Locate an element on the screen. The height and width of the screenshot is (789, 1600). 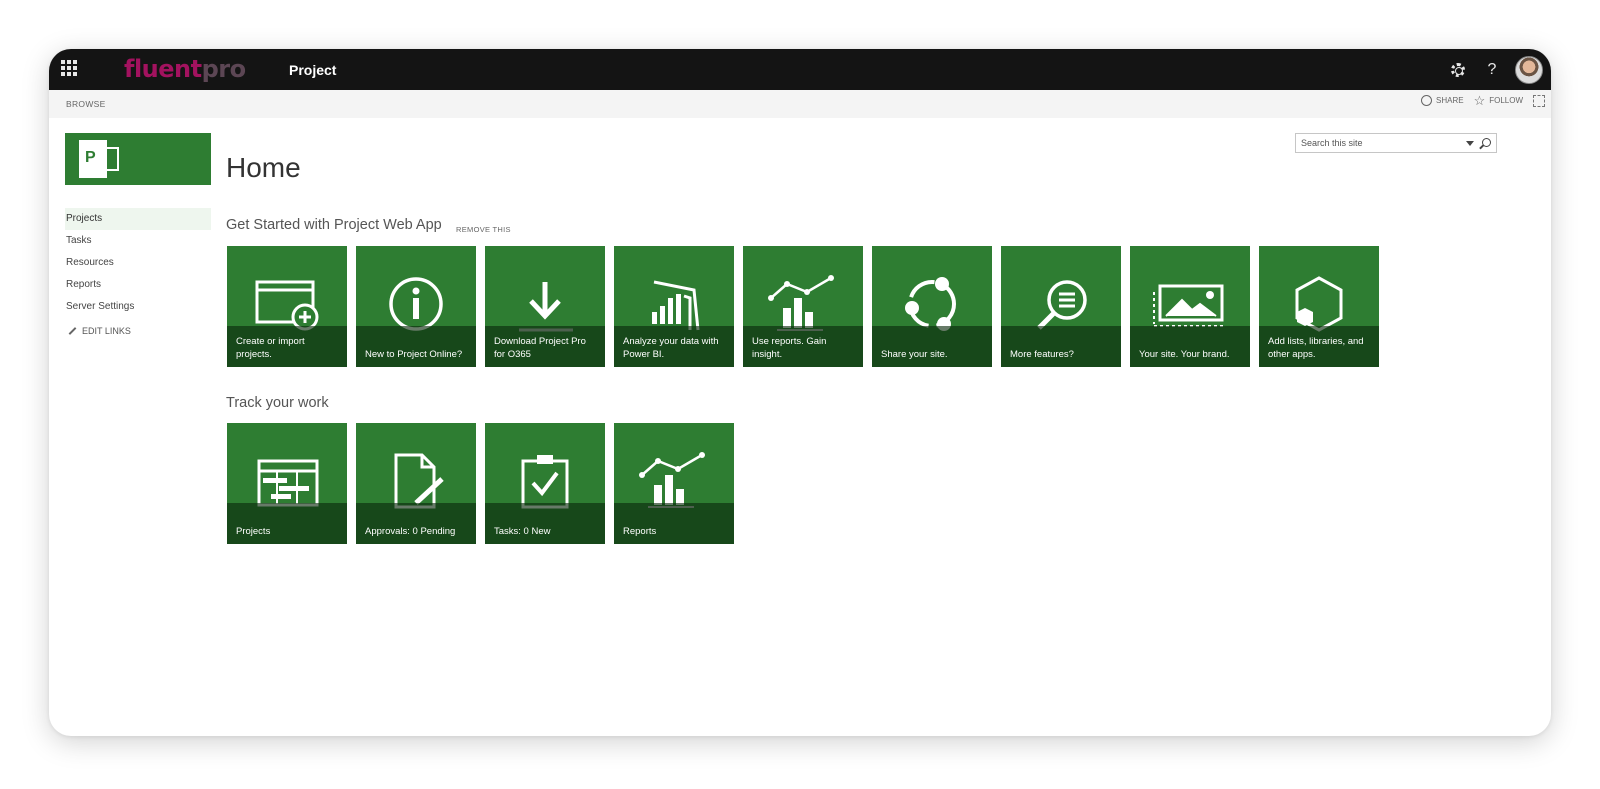
add-window-icon is located at coordinates (287, 305).